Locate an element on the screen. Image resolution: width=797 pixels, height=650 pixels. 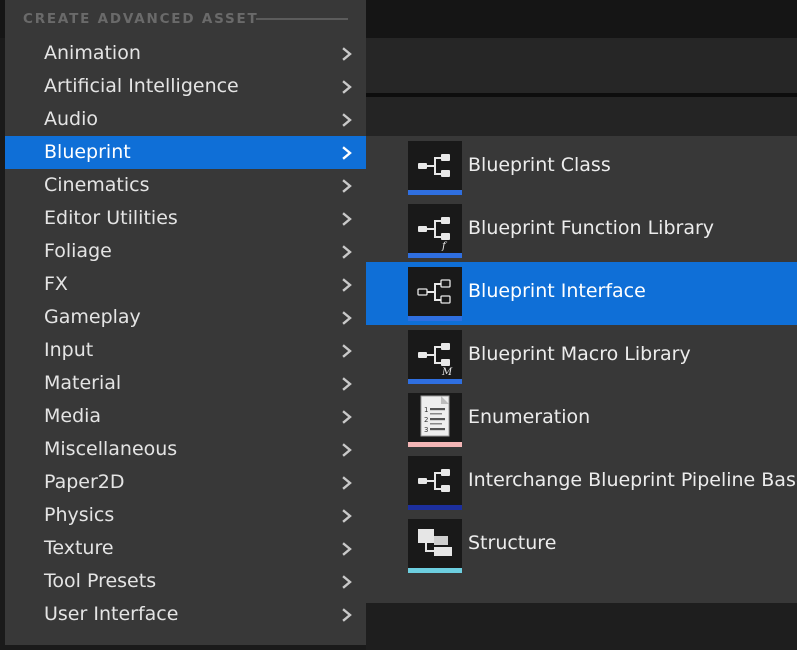
menu-item-label: Physics is located at coordinates (79, 515).